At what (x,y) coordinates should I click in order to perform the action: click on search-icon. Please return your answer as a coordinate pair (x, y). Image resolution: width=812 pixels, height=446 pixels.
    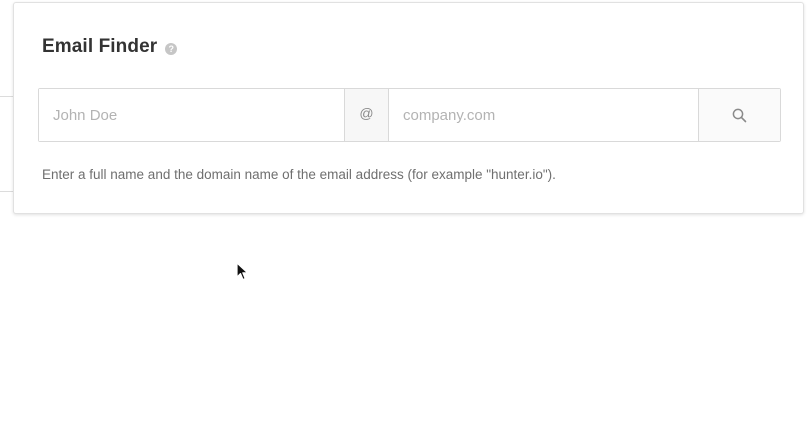
    Looking at the image, I should click on (739, 115).